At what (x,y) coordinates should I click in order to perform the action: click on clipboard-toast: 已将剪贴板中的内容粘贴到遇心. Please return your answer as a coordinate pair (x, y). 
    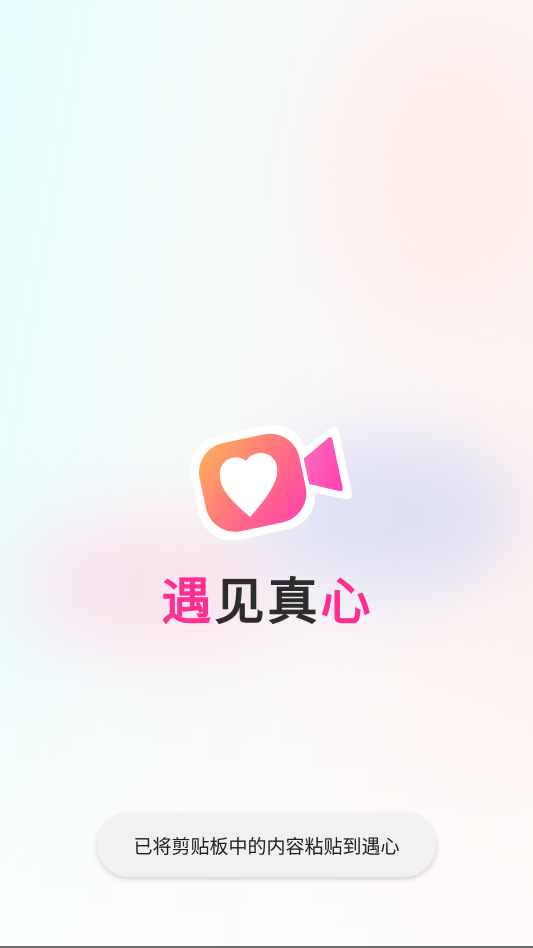
    Looking at the image, I should click on (266, 845).